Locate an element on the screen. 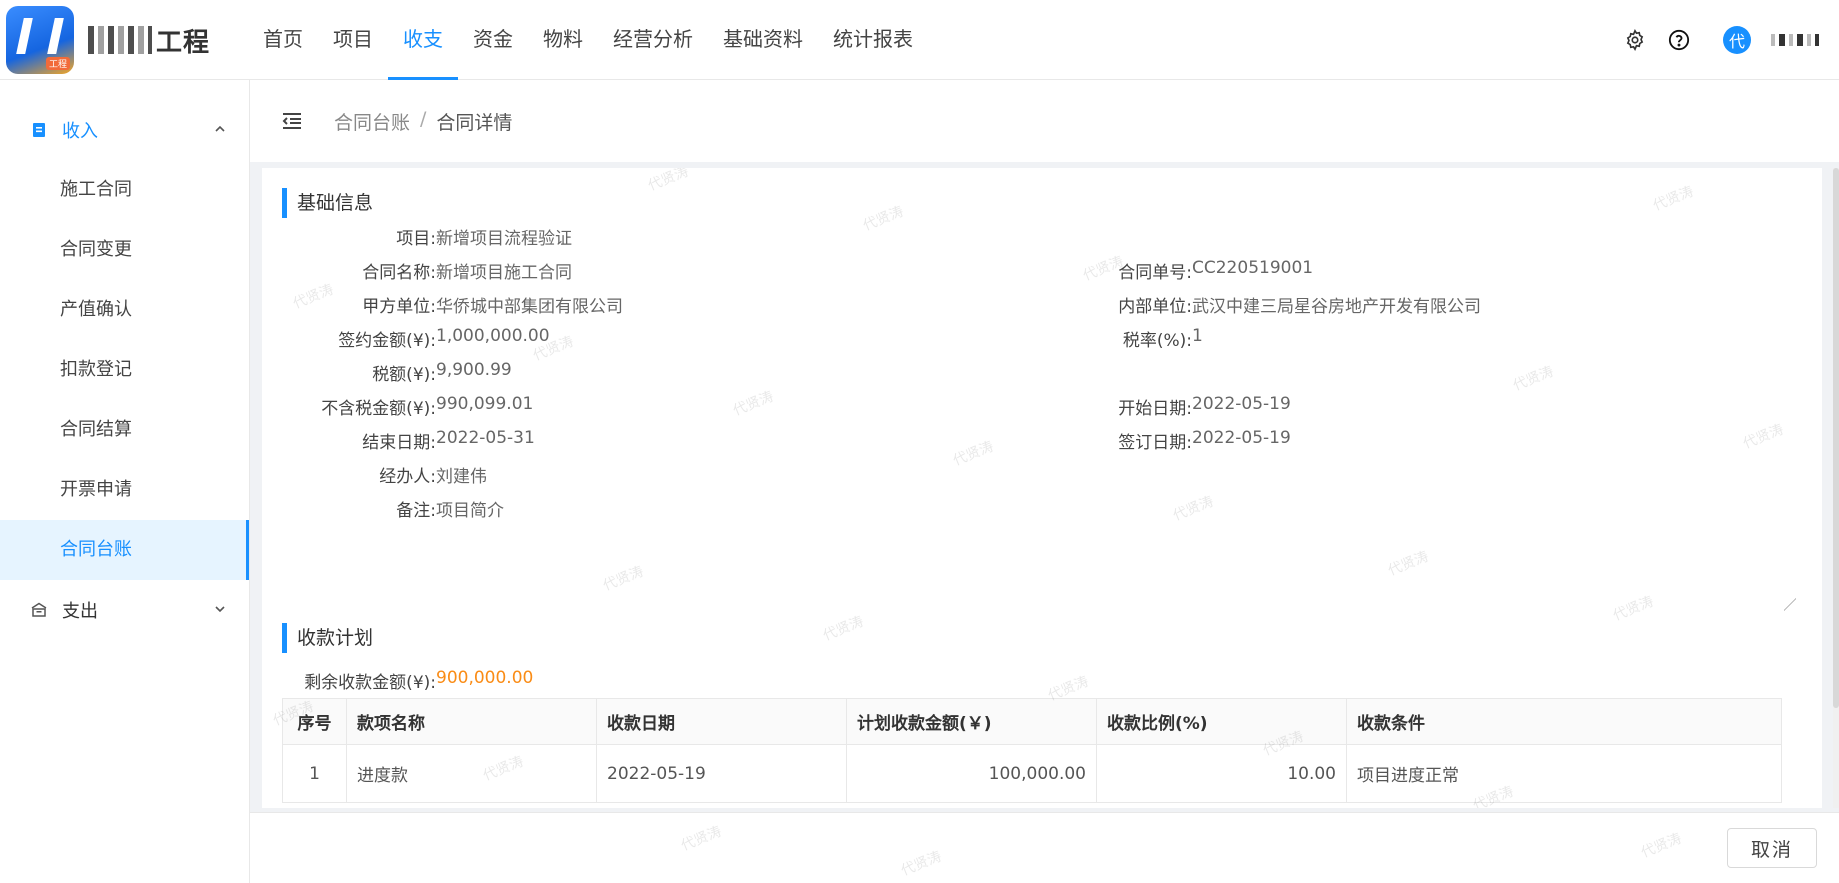 This screenshot has height=883, width=1839. cell-no: 1 is located at coordinates (314, 773).